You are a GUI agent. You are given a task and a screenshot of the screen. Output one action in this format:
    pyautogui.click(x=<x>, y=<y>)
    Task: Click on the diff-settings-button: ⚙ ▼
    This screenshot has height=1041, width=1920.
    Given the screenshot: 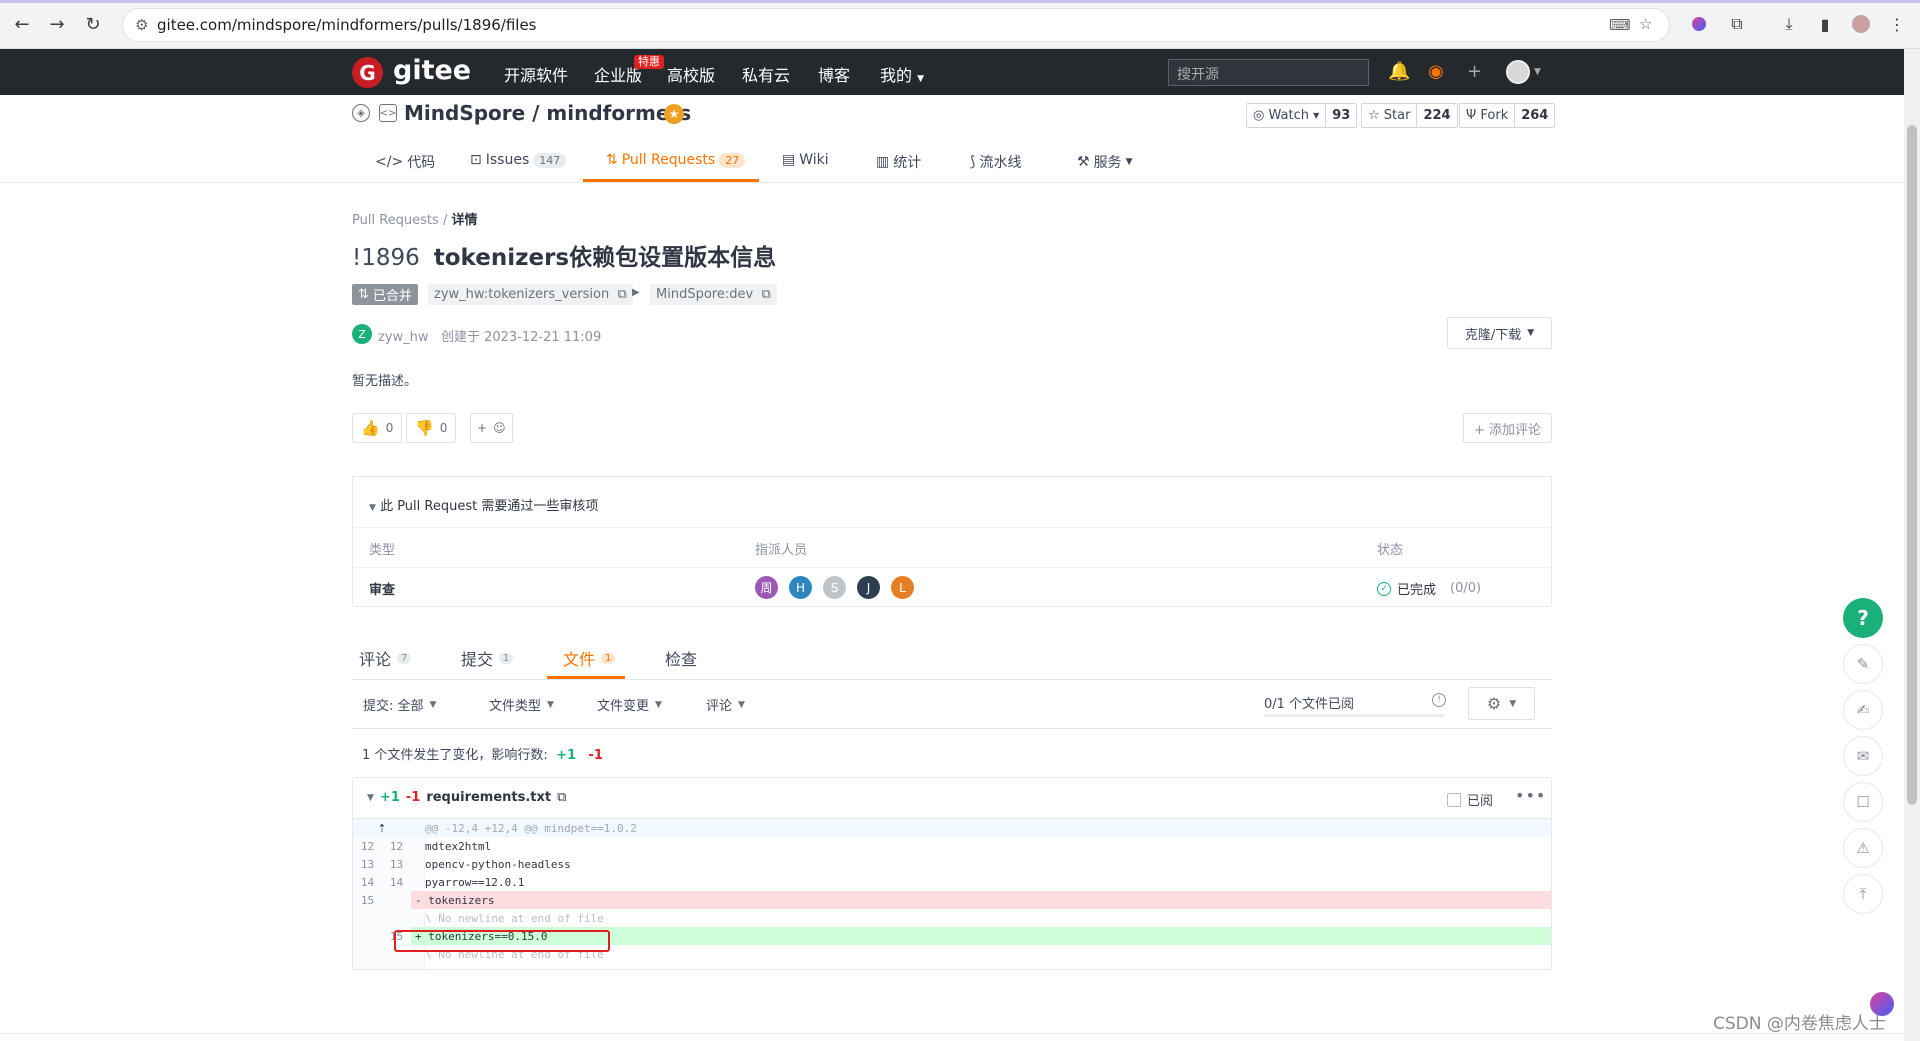 What is the action you would take?
    pyautogui.click(x=1501, y=703)
    